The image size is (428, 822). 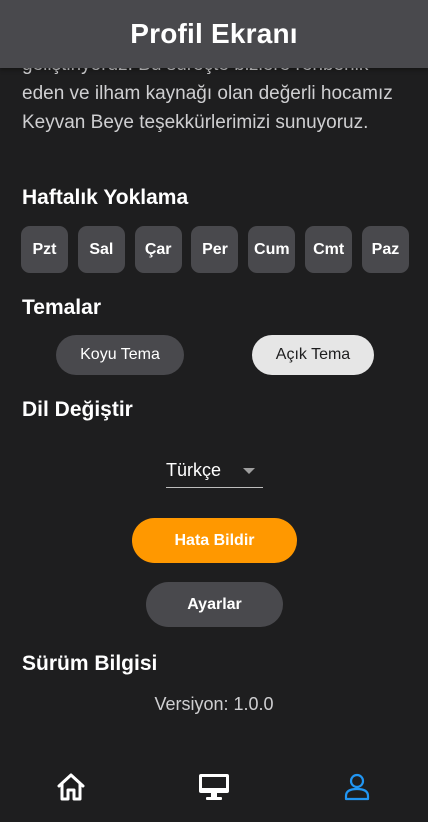 What do you see at coordinates (101, 249) in the screenshot?
I see `day-button-sal: Sal` at bounding box center [101, 249].